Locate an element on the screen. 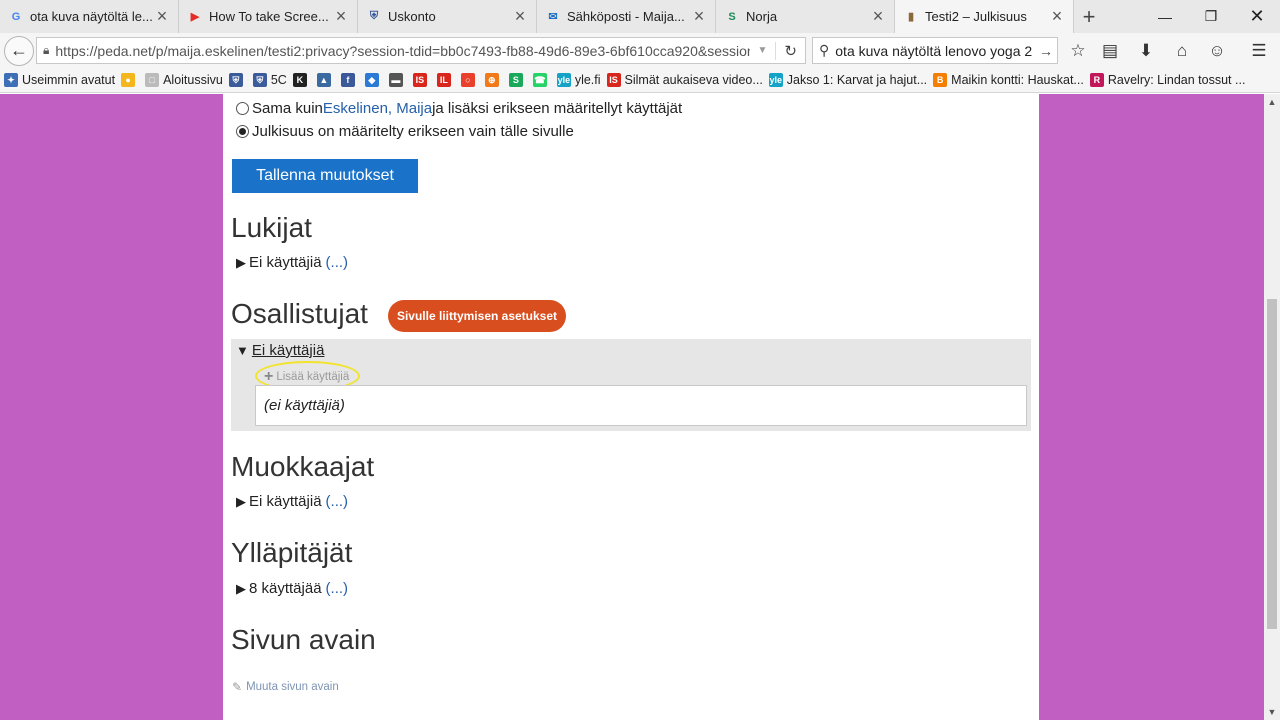  chat-icon: ☺ is located at coordinates (1217, 50).